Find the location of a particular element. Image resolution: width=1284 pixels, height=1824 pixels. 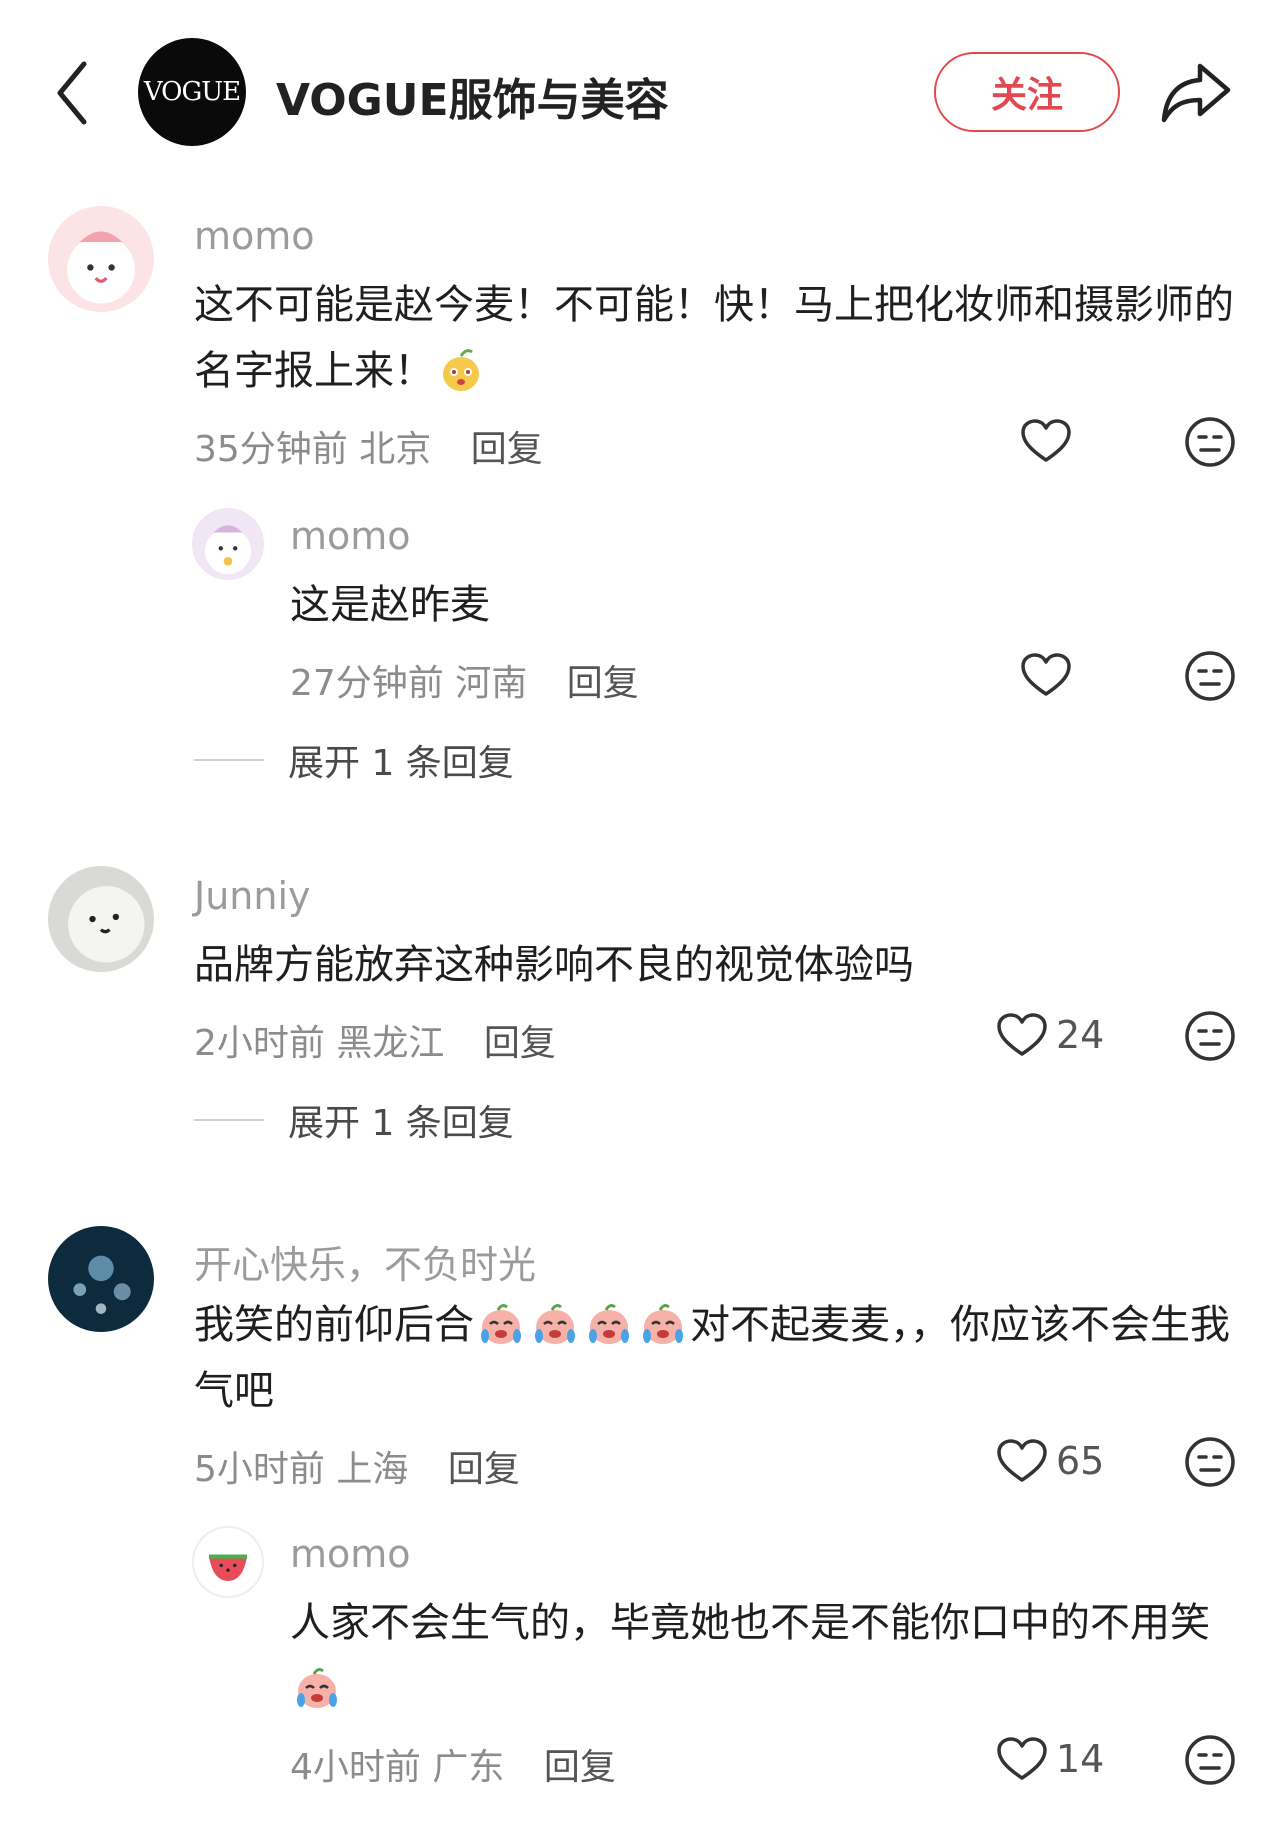

comment-text: 这不可能是赵今麦！不可能！快！马上把化妆师和摄影师的名字报上来！ is located at coordinates (714, 338).